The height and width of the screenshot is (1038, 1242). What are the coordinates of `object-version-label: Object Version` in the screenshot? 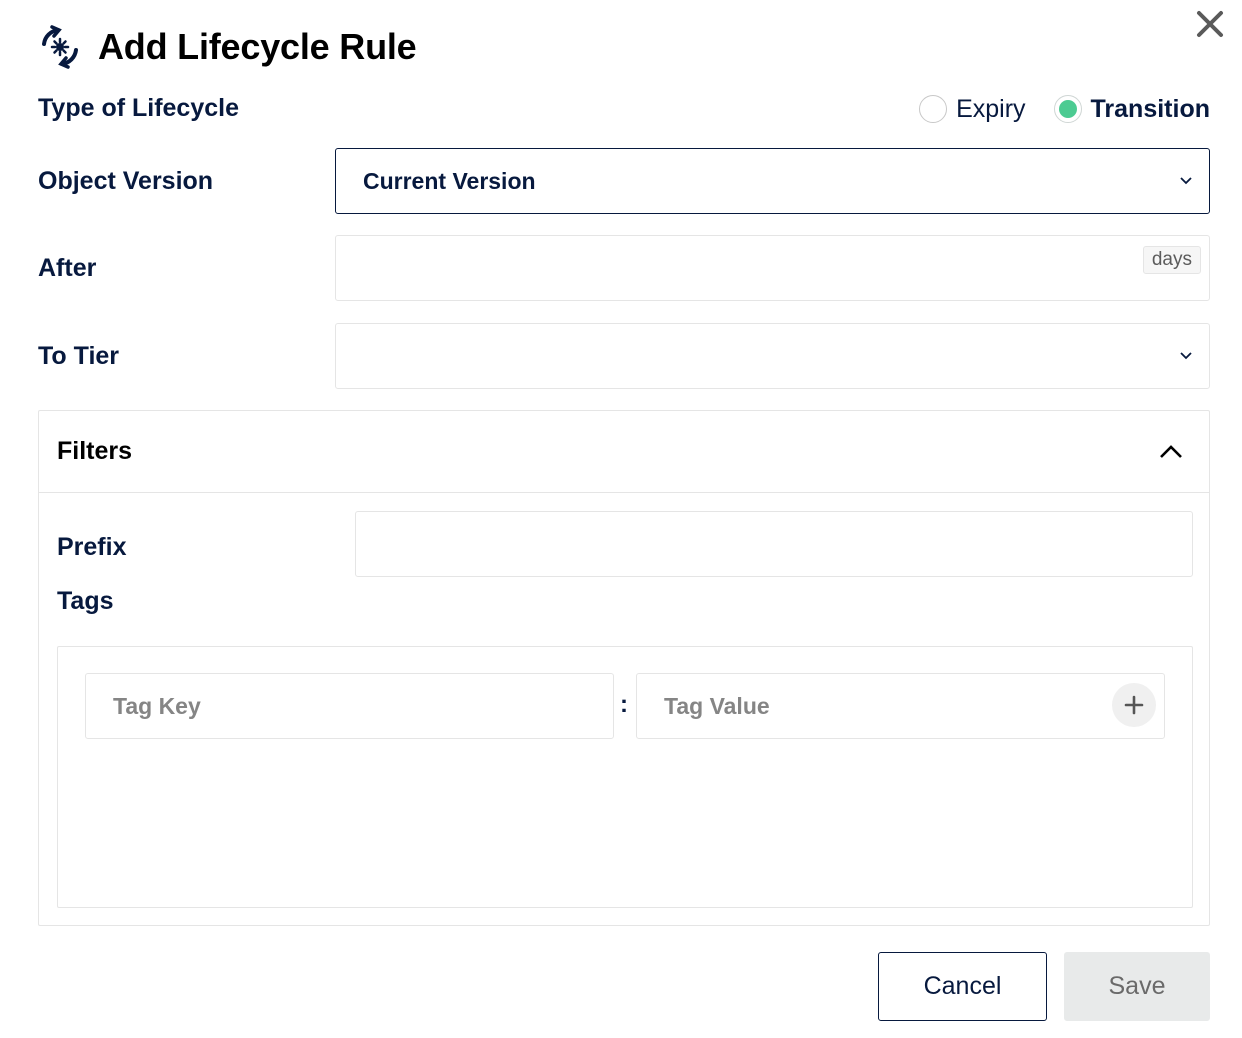 It's located at (126, 181).